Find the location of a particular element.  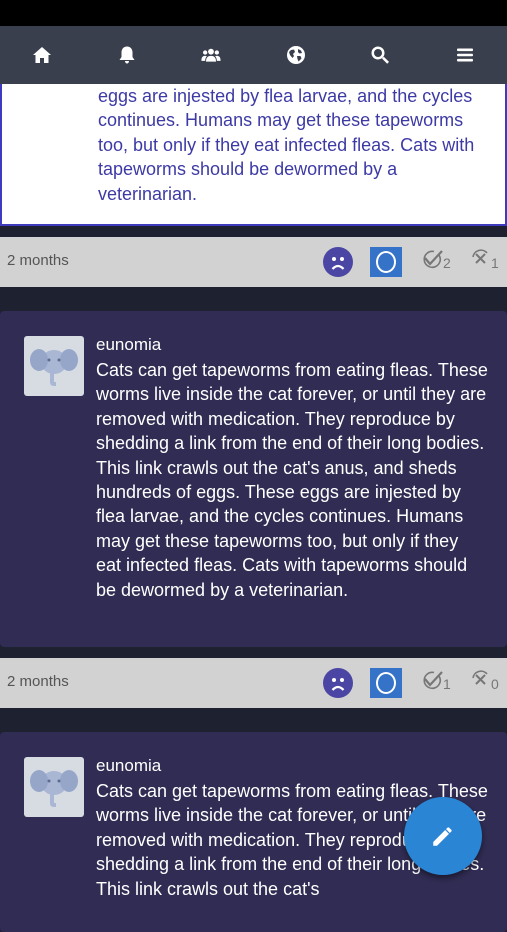

agree-vote-button: 2 is located at coordinates (436, 262).